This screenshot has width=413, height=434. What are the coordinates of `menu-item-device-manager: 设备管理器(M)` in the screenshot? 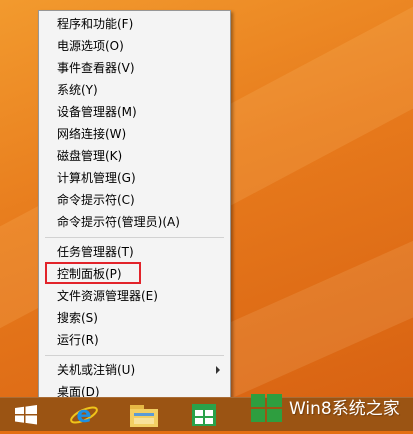 It's located at (134, 112).